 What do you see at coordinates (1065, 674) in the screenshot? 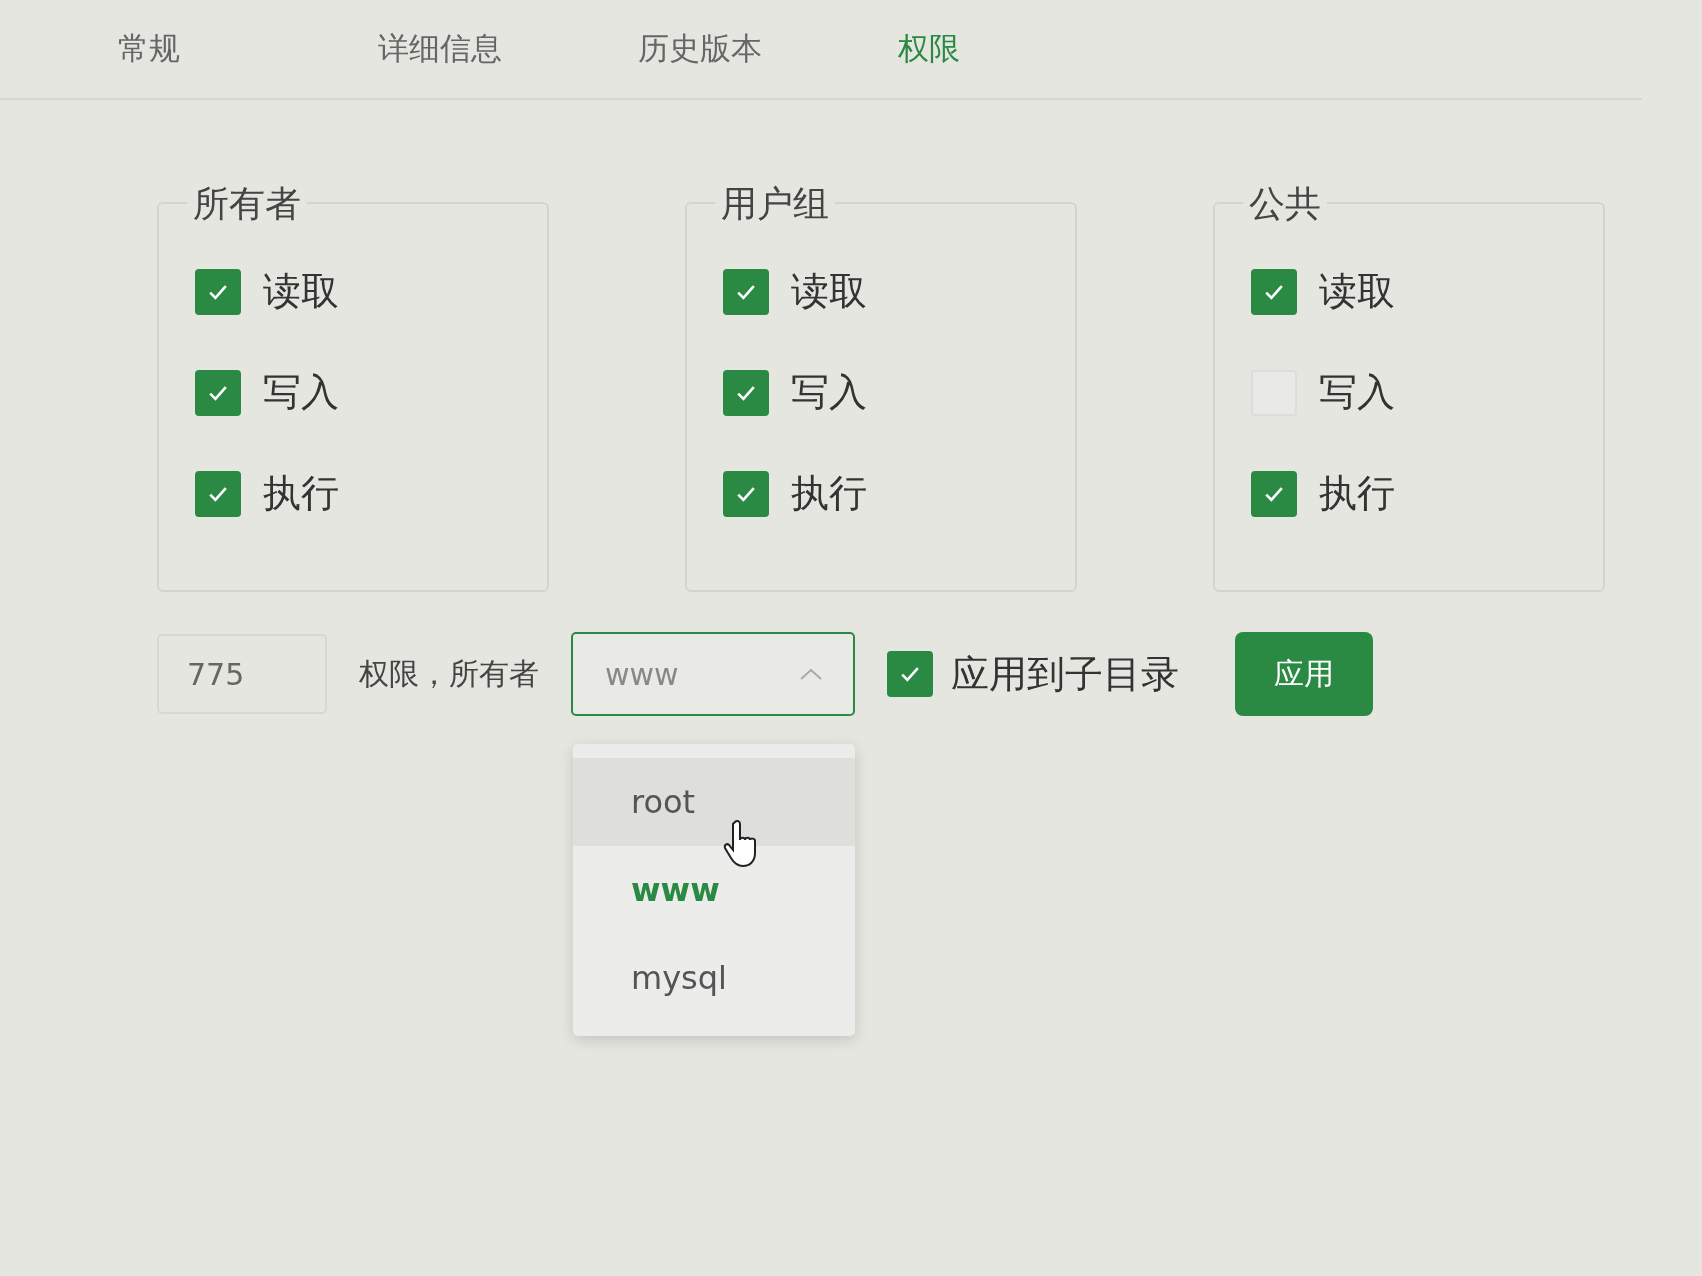
I see `checkbox-label: 应用到子目录` at bounding box center [1065, 674].